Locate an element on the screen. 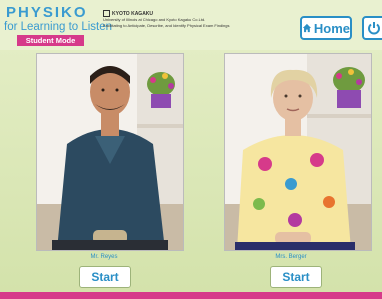  brand-subtitle: for Learning to Listen is located at coordinates (58, 27).